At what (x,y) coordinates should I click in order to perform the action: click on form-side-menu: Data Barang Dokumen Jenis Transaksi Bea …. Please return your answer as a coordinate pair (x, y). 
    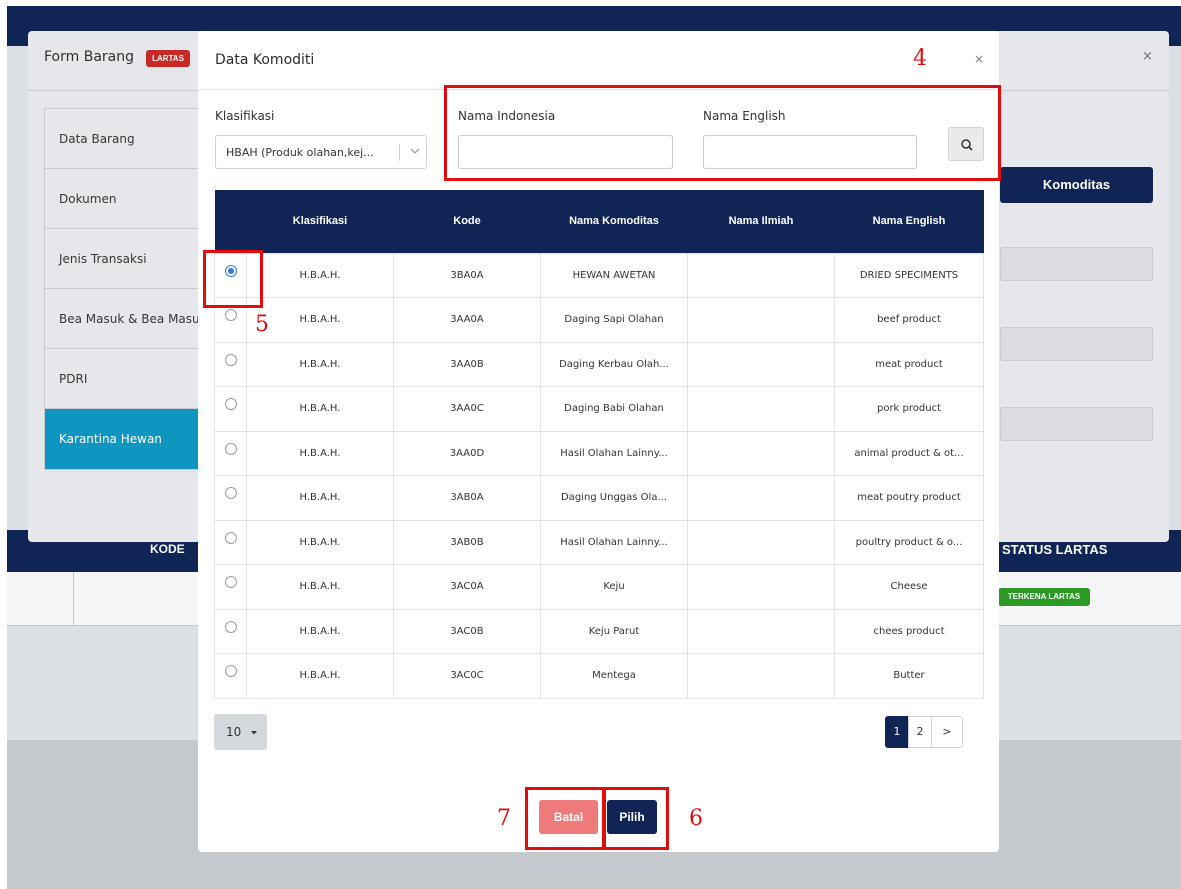
    Looking at the image, I should click on (129, 289).